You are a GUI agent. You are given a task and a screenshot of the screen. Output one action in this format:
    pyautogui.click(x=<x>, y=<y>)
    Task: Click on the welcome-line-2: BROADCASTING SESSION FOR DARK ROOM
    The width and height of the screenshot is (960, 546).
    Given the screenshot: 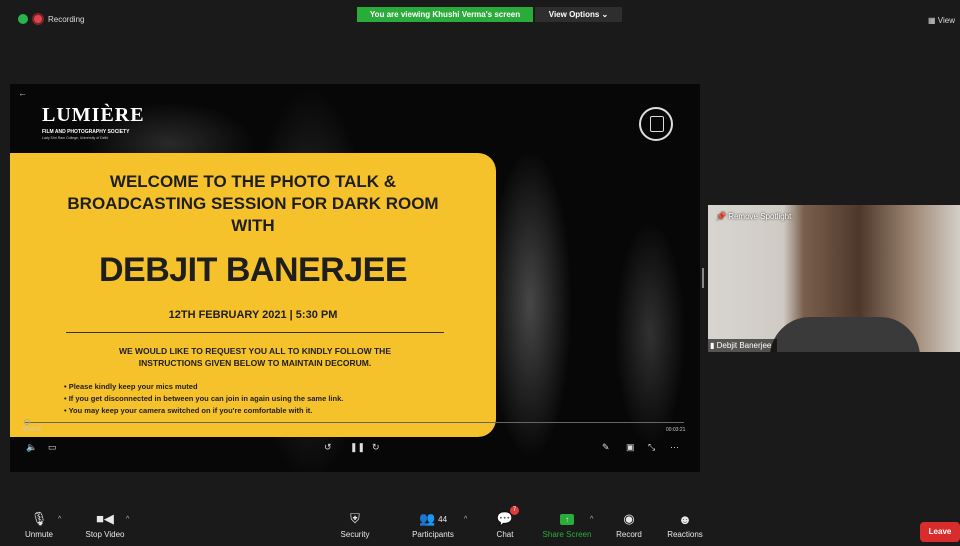 What is the action you would take?
    pyautogui.click(x=253, y=203)
    